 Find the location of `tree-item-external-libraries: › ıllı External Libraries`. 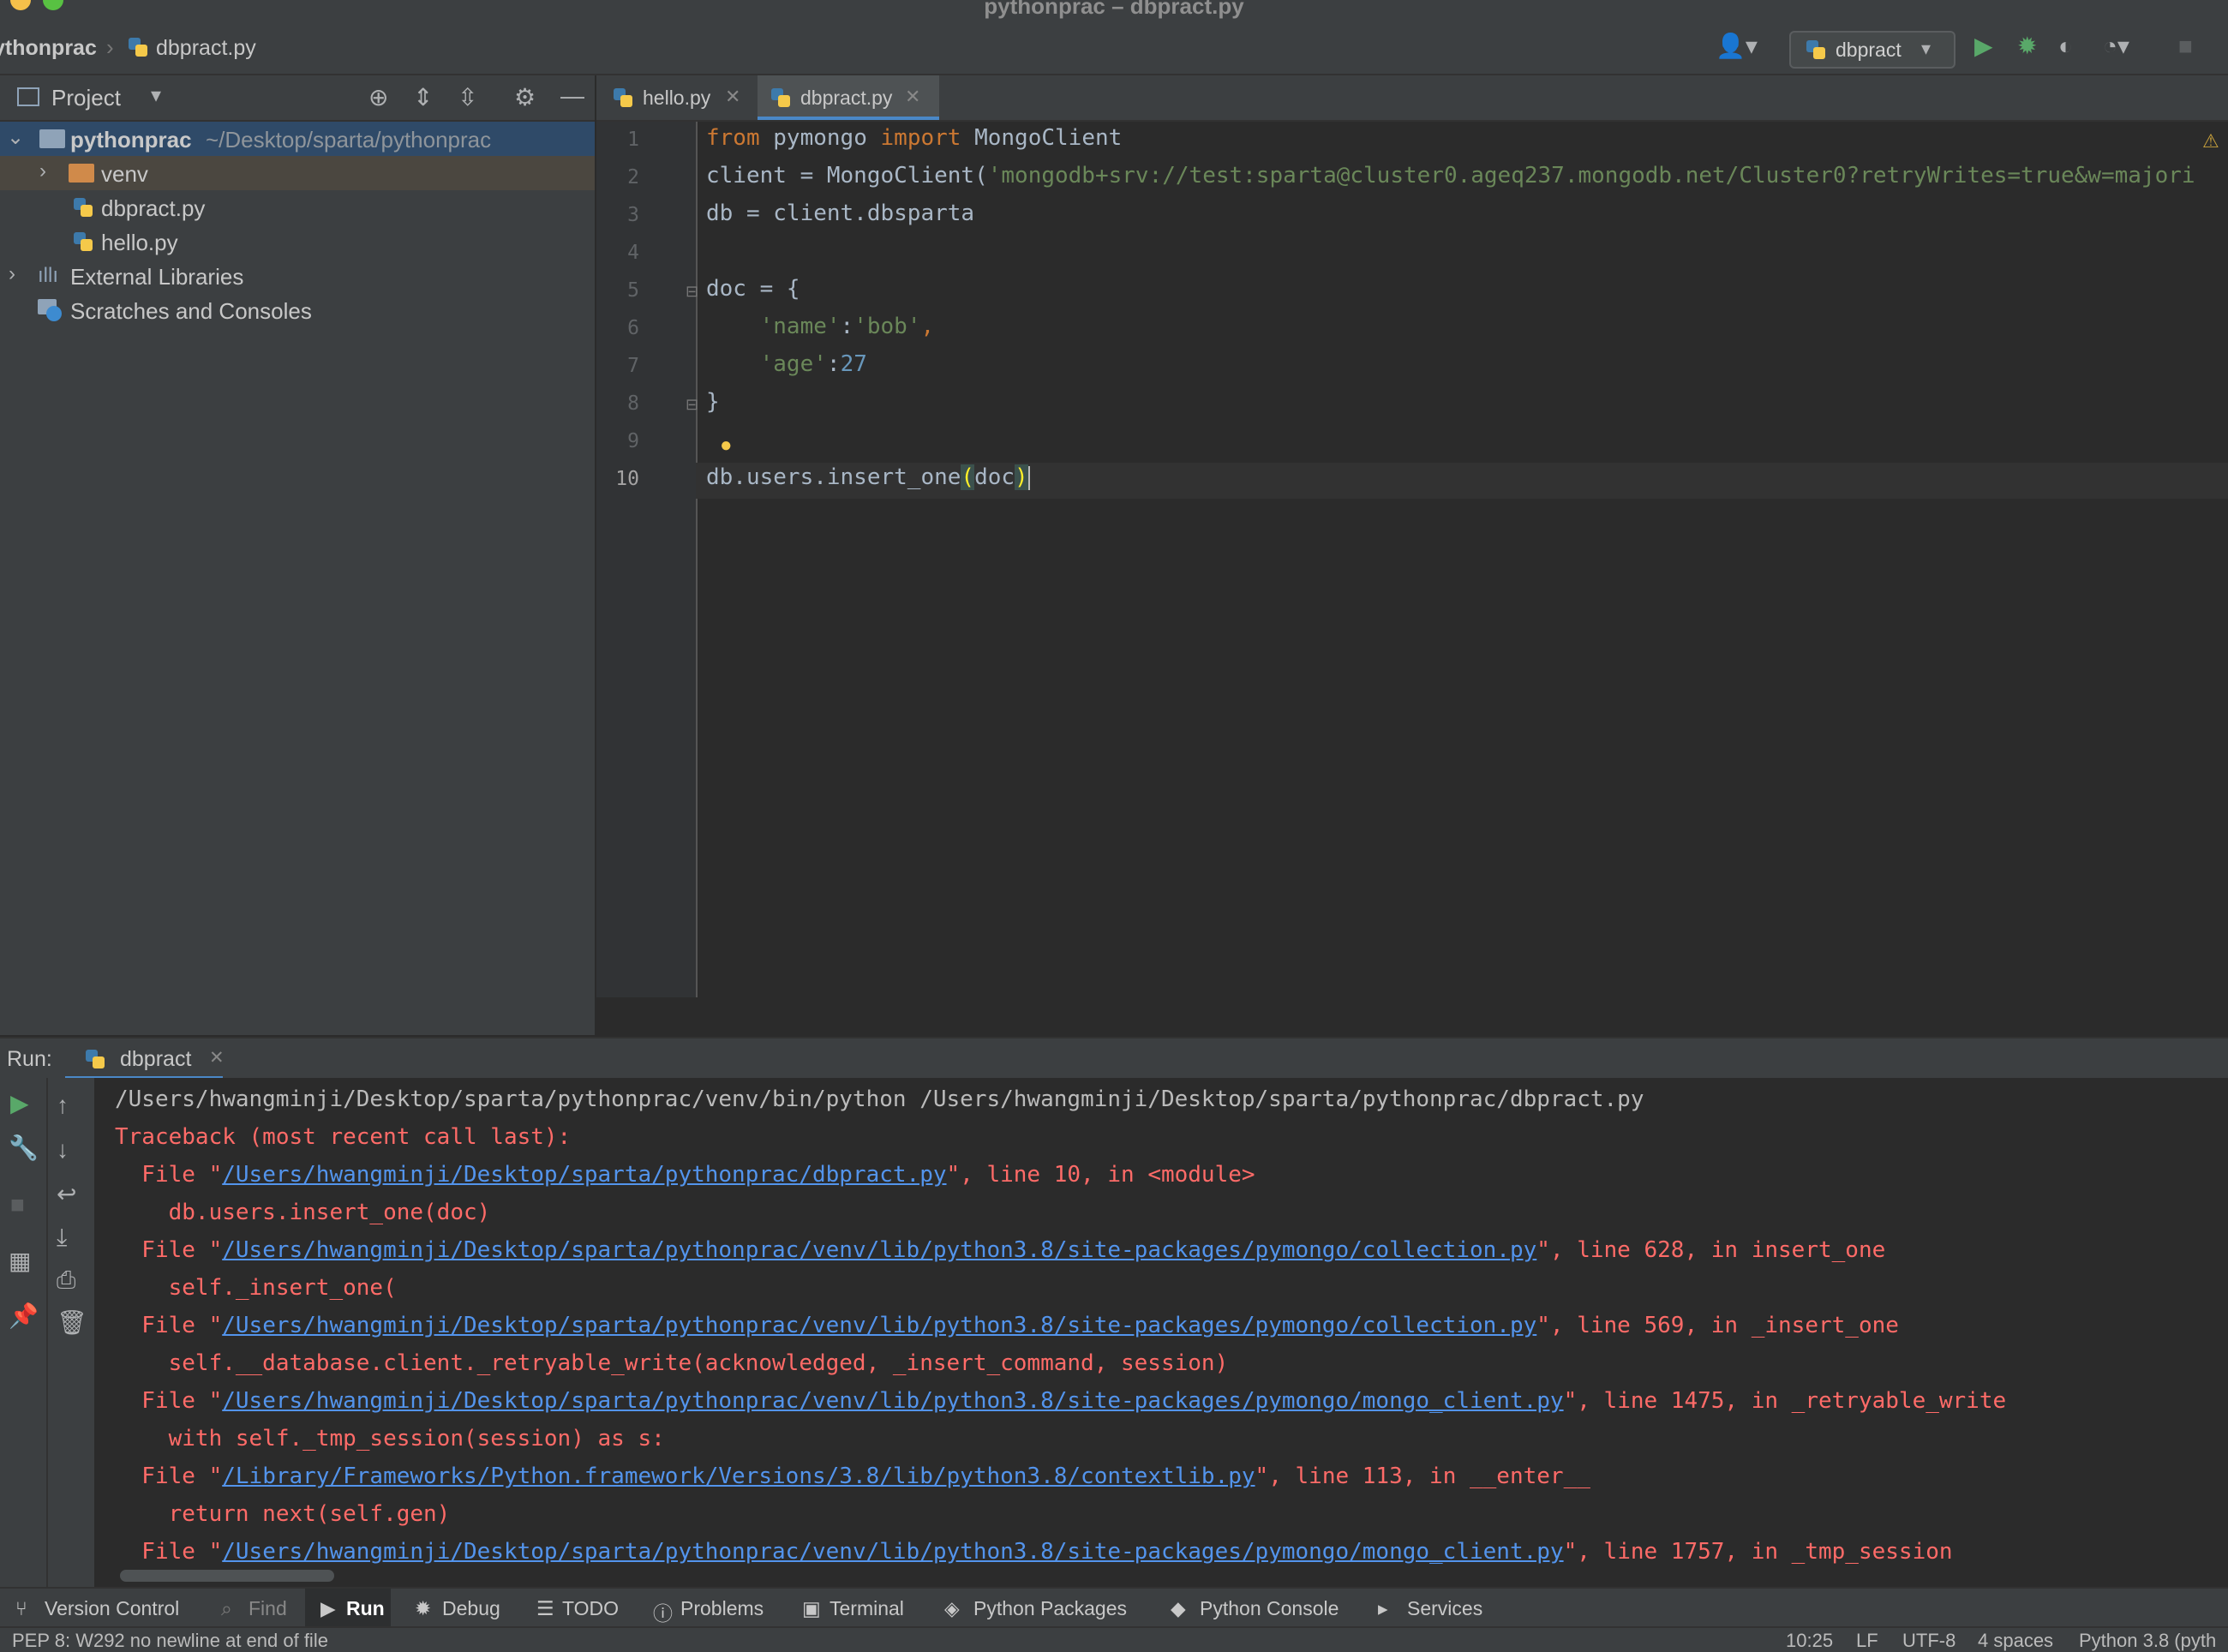

tree-item-external-libraries: › ıllı External Libraries is located at coordinates (297, 276).